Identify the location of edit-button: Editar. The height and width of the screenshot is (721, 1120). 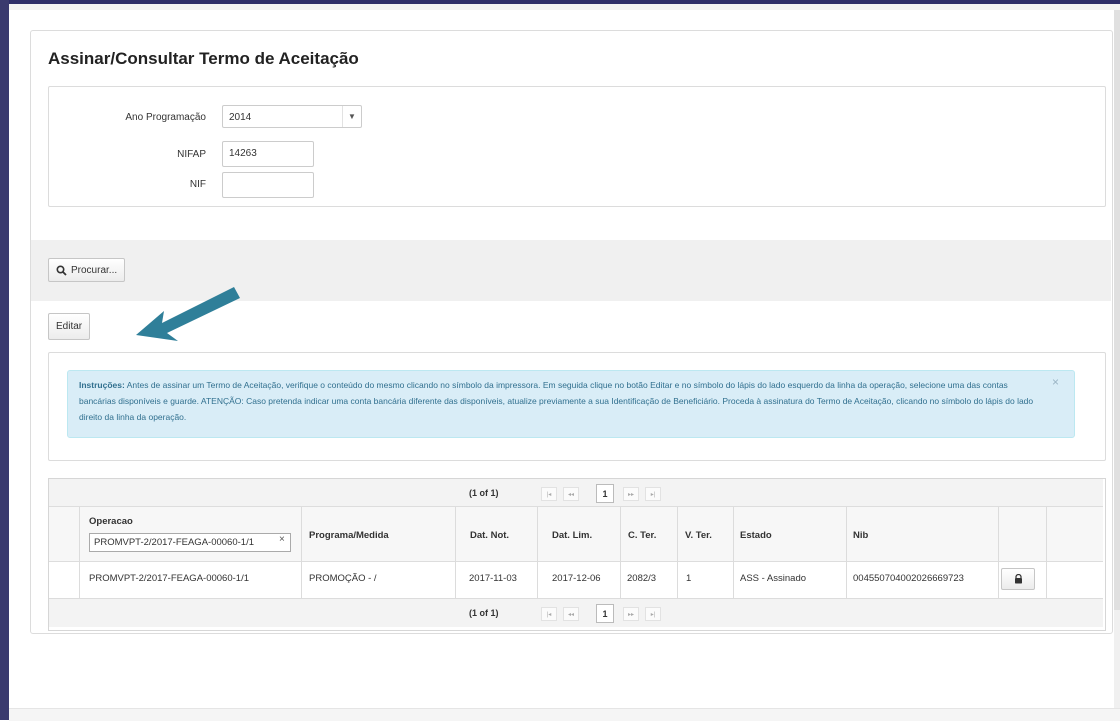
(69, 326).